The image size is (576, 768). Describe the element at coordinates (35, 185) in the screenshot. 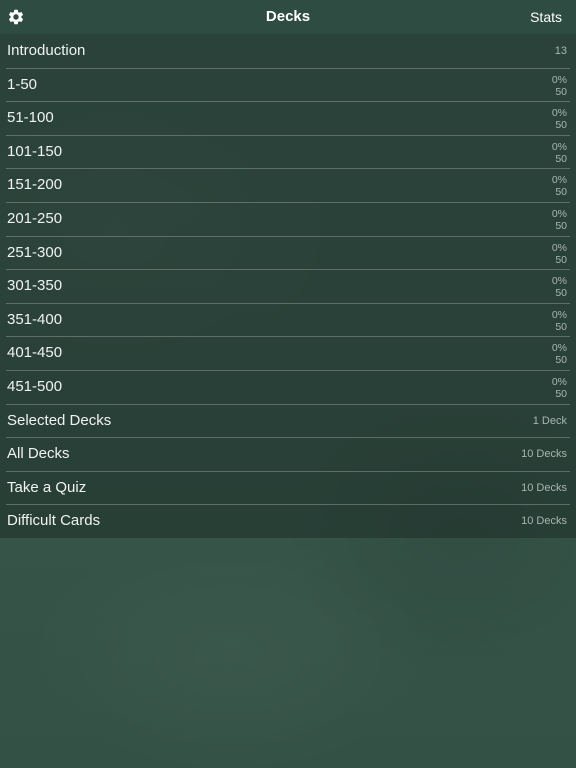

I see `deck-label: 151-200` at that location.